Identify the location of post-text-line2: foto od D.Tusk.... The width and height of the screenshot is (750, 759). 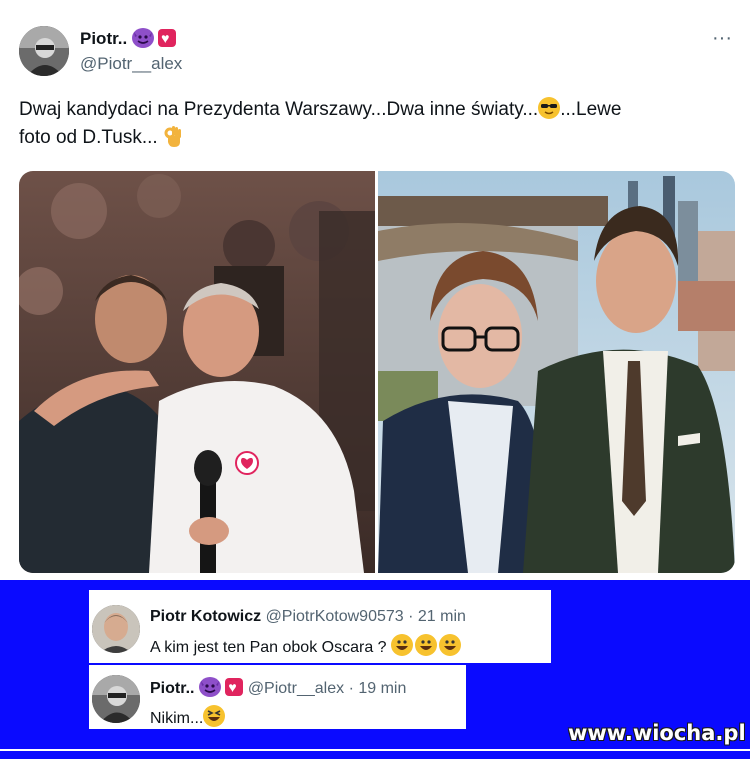
(88, 137).